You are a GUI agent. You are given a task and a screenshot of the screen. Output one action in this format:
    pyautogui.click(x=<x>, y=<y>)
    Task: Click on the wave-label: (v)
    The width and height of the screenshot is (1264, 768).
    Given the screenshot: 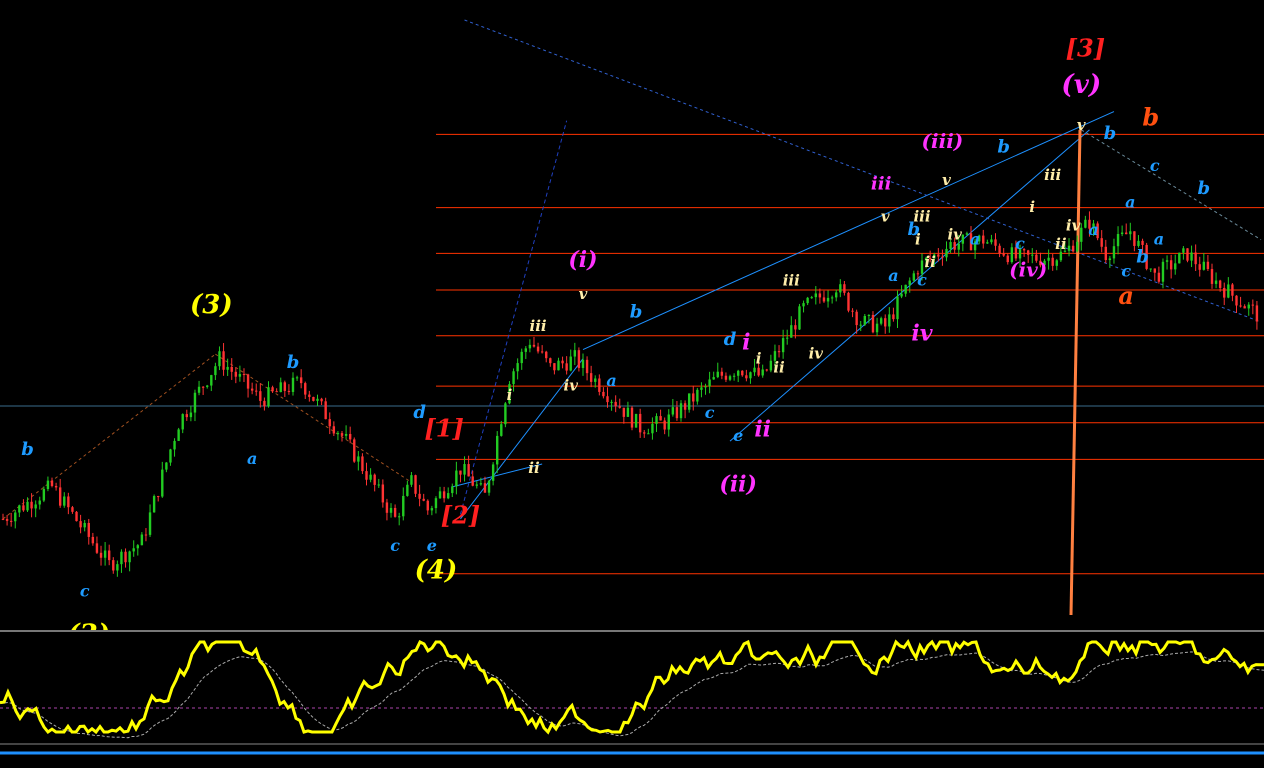 What is the action you would take?
    pyautogui.click(x=1081, y=85)
    